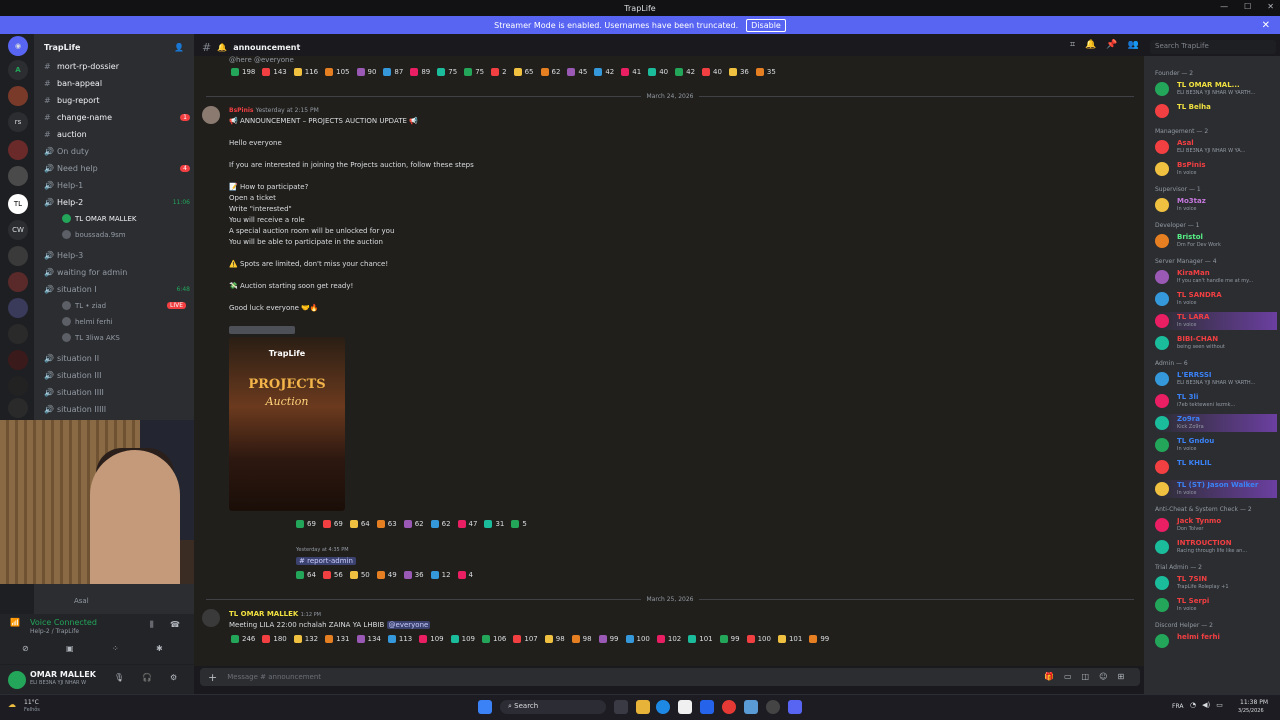 The image size is (1280, 720). Describe the element at coordinates (359, 575) in the screenshot. I see `reaction-chip: 50` at that location.